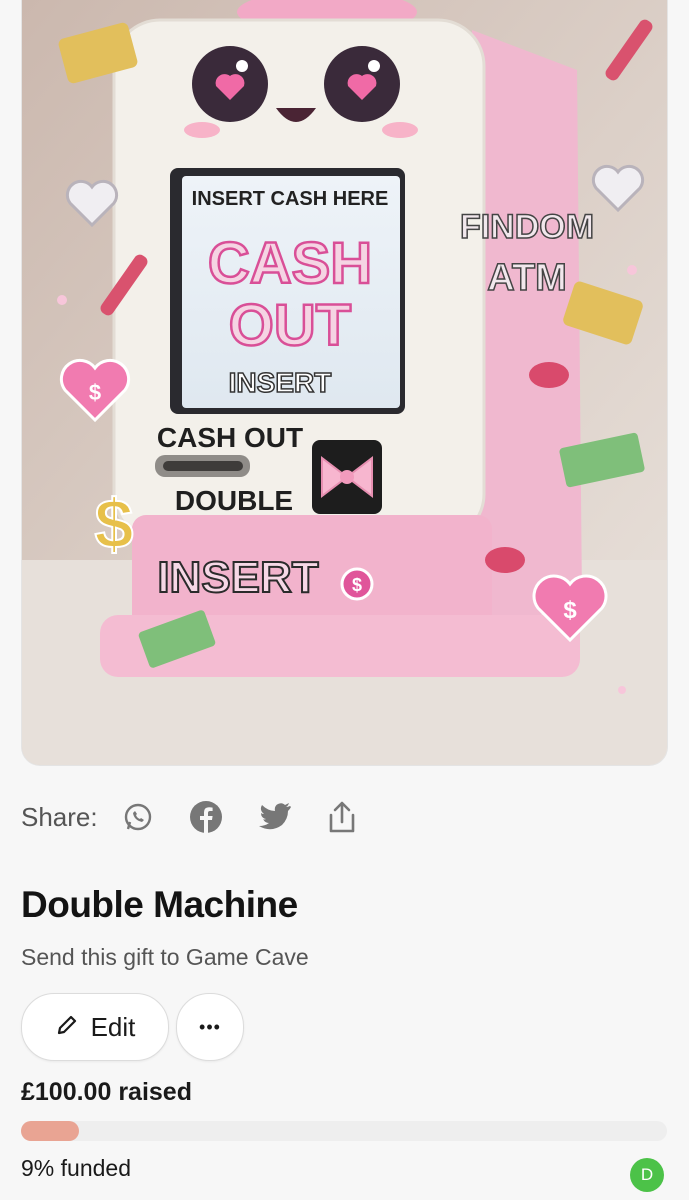  What do you see at coordinates (290, 199) in the screenshot?
I see `screen-header-text: INSERT CASH HERE` at bounding box center [290, 199].